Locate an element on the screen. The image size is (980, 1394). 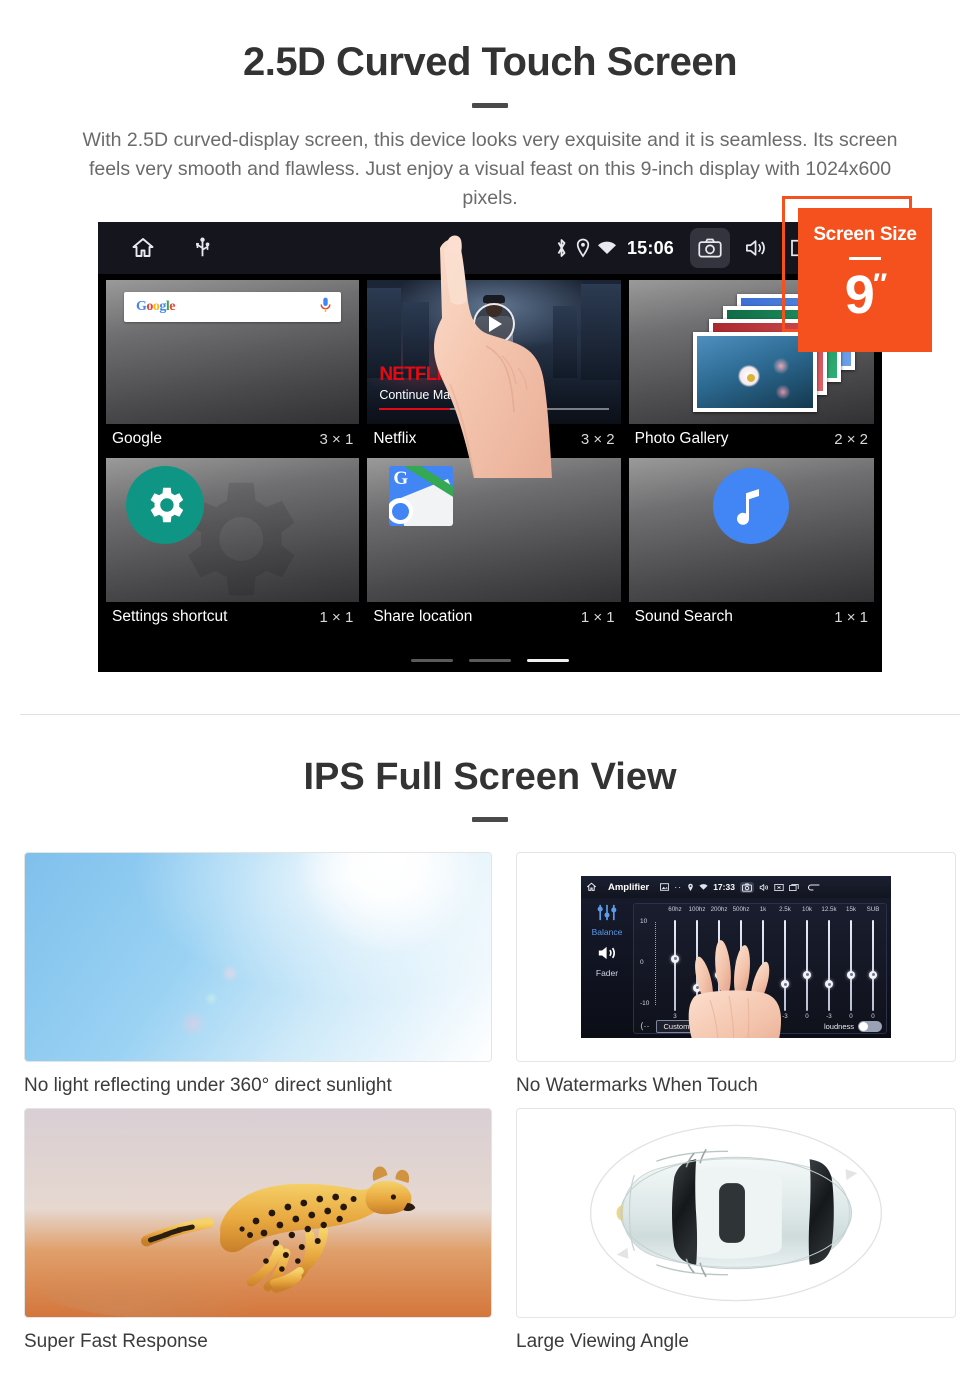
google-logo: Google is located at coordinates (155, 306).